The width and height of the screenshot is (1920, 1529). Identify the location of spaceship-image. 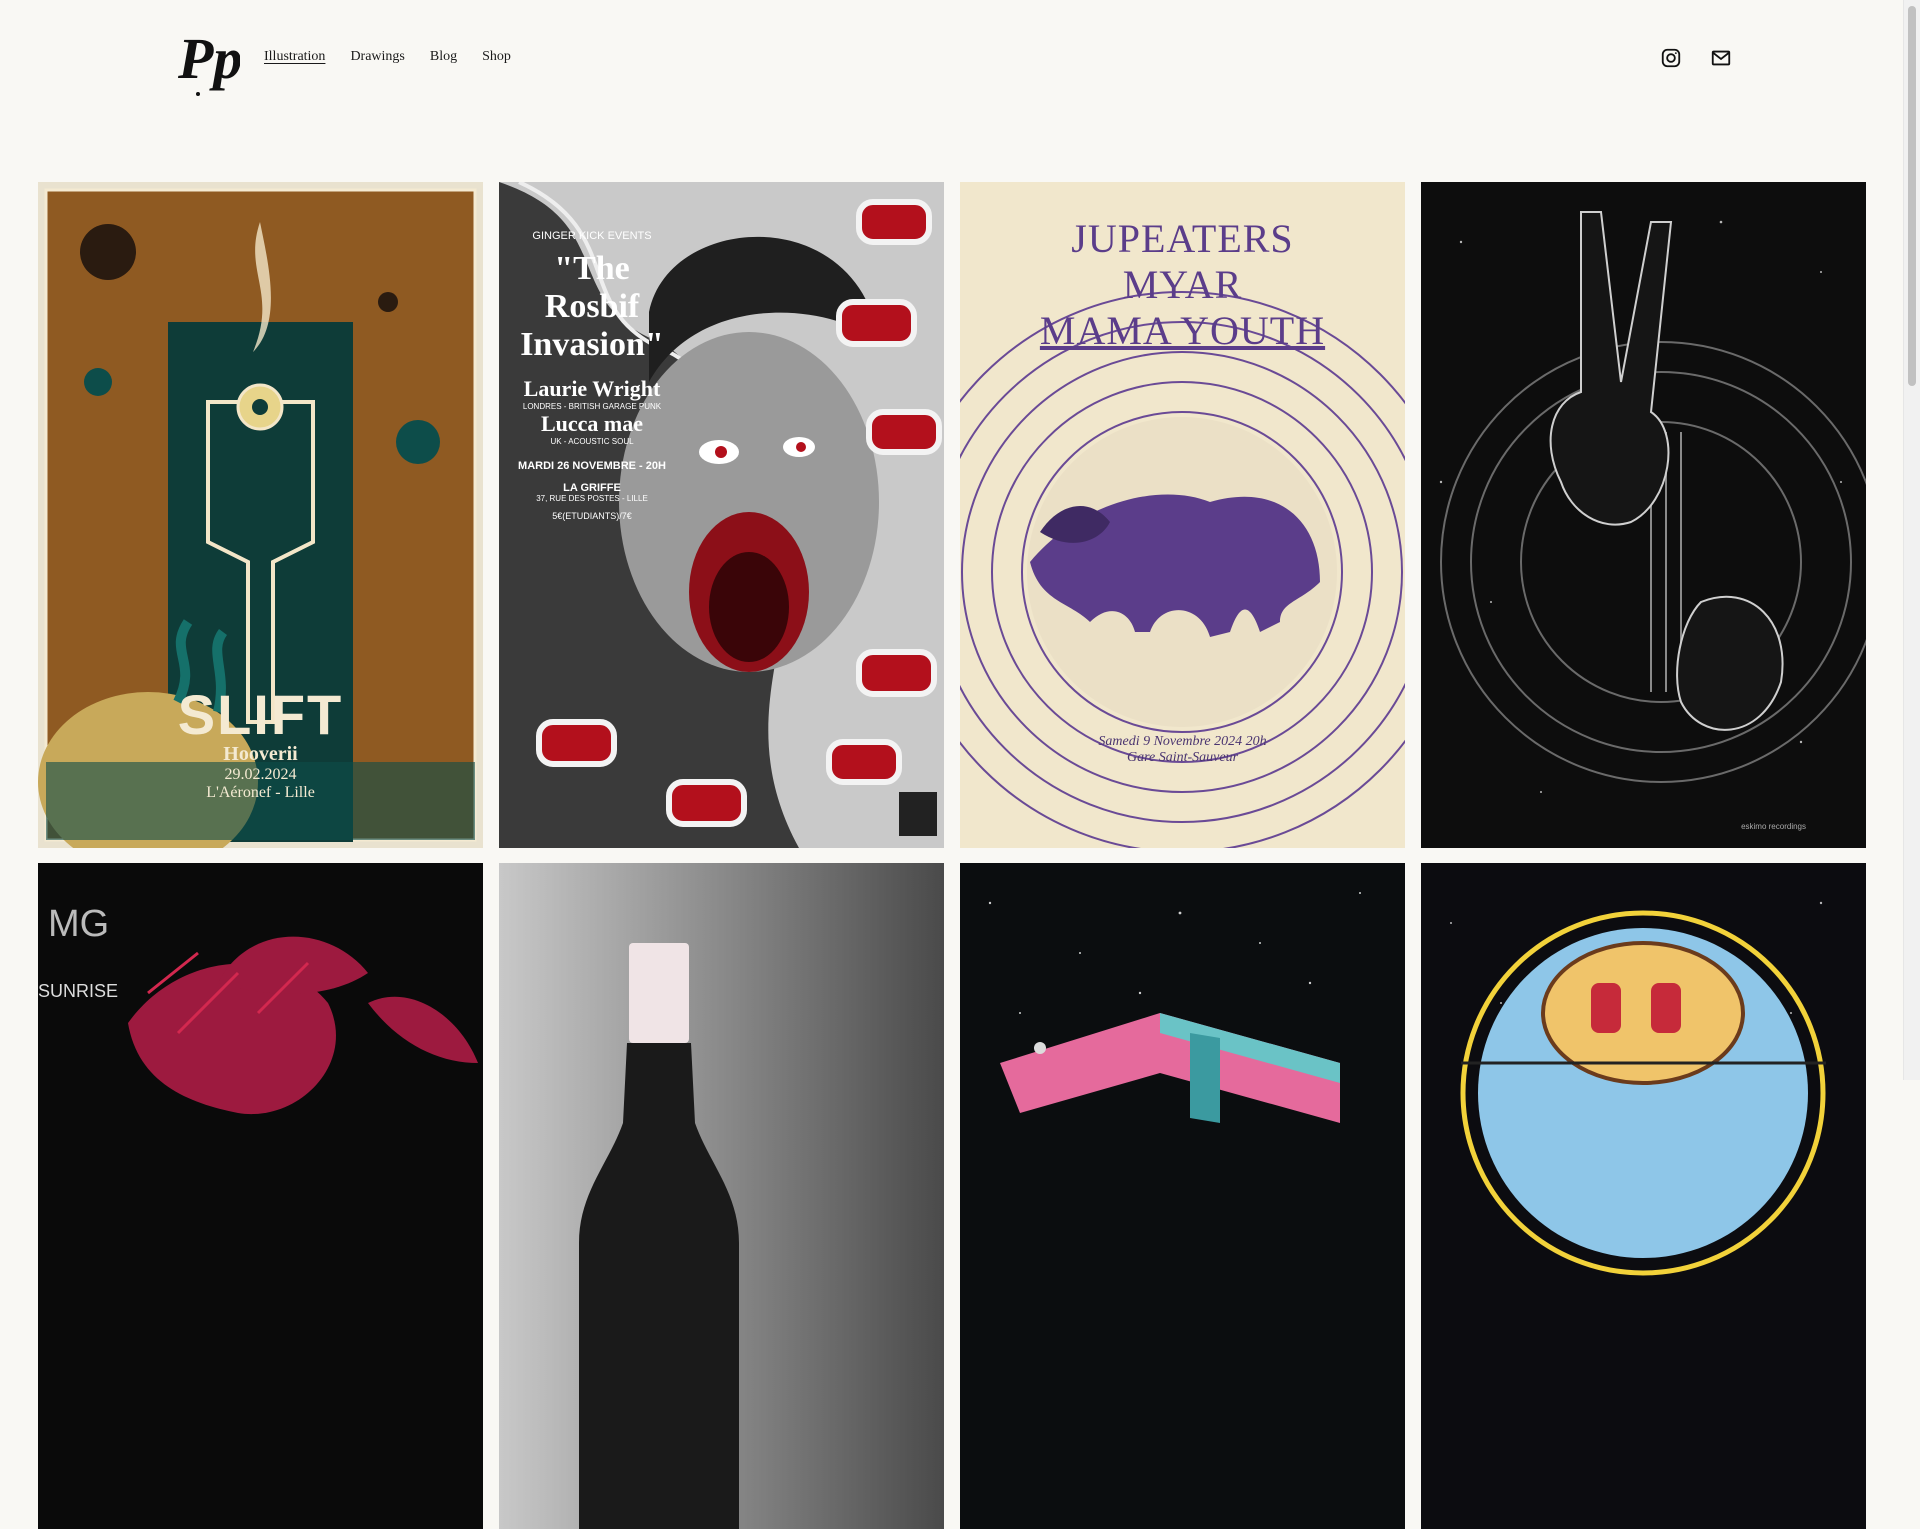
(1643, 1196).